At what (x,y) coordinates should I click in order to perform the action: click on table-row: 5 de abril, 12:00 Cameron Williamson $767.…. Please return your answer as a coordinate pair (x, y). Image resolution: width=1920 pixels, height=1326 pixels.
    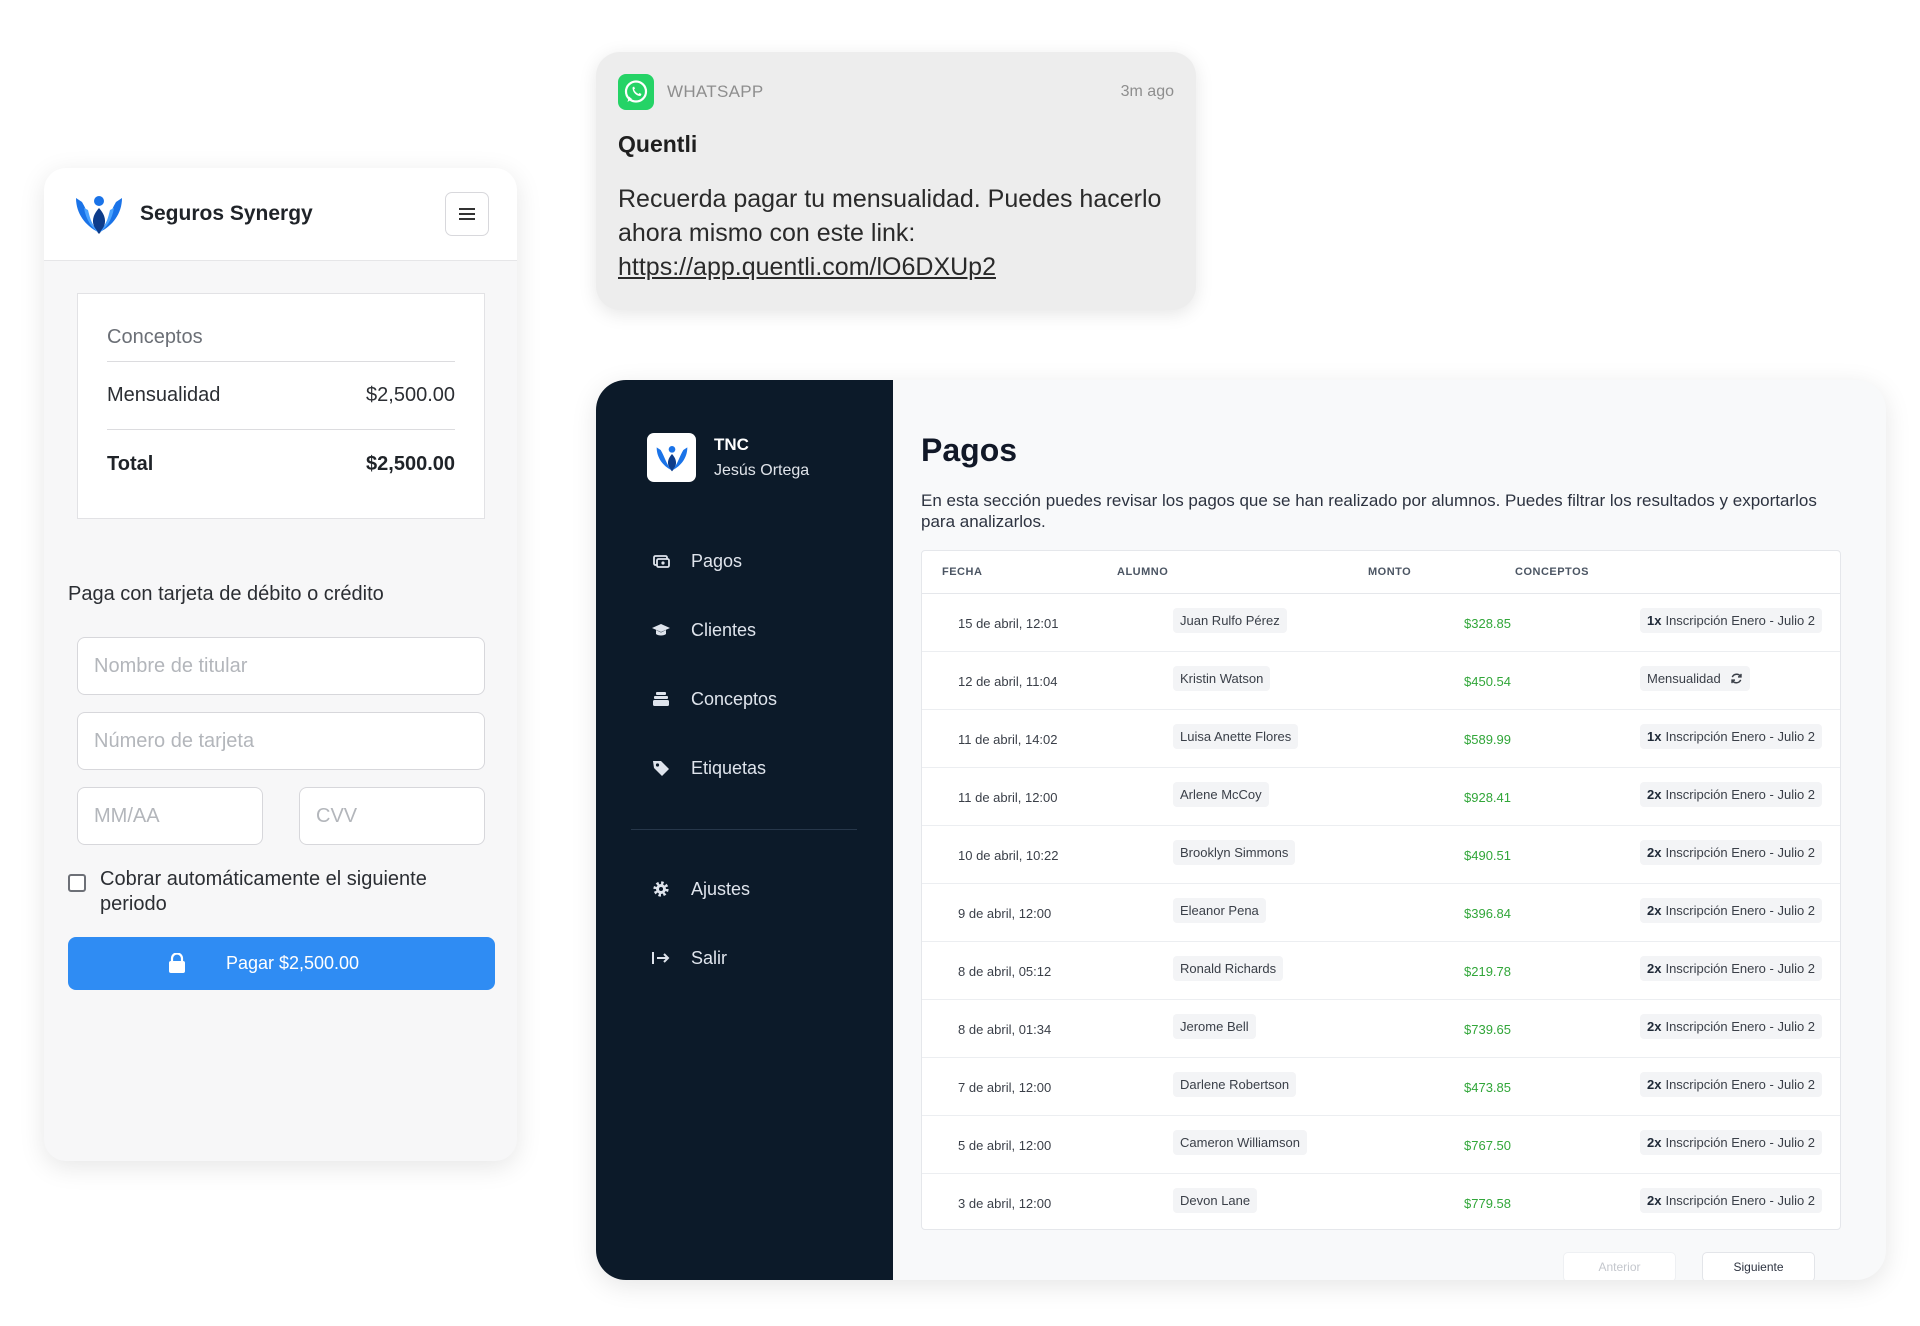
    Looking at the image, I should click on (1381, 1145).